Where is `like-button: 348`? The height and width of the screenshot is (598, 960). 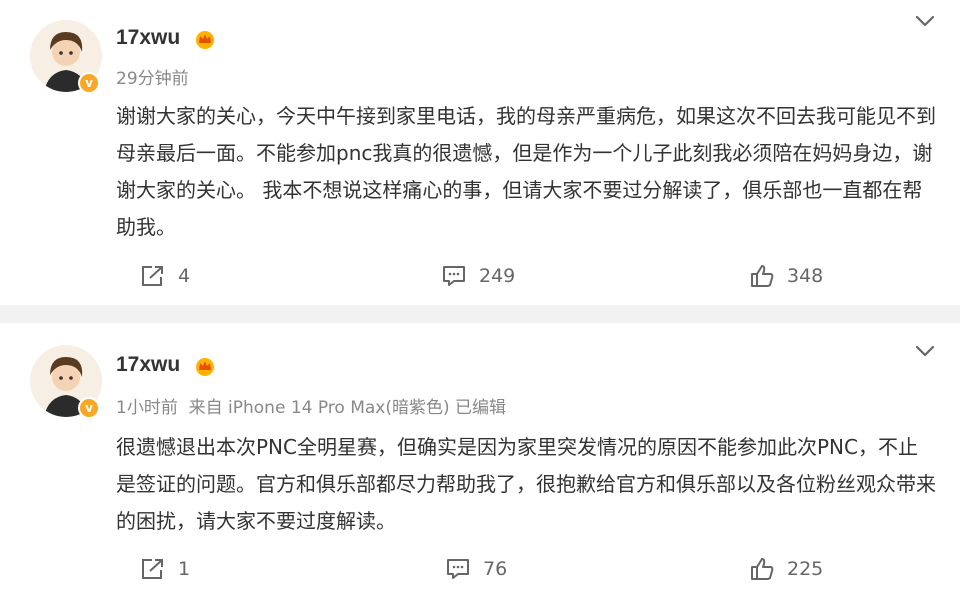
like-button: 348 is located at coordinates (786, 276).